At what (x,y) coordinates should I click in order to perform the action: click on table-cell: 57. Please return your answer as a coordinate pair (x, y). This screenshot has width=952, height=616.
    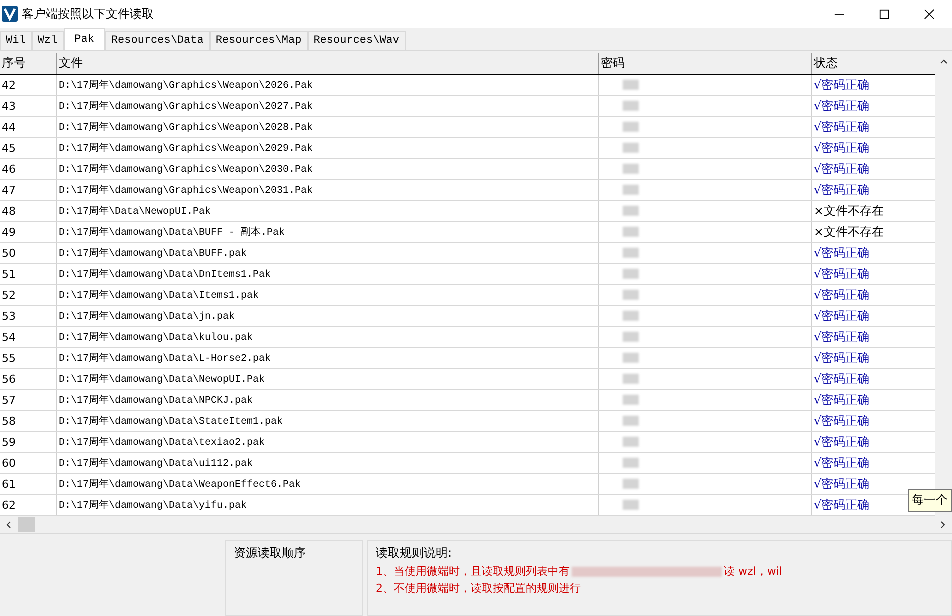
    Looking at the image, I should click on (28, 400).